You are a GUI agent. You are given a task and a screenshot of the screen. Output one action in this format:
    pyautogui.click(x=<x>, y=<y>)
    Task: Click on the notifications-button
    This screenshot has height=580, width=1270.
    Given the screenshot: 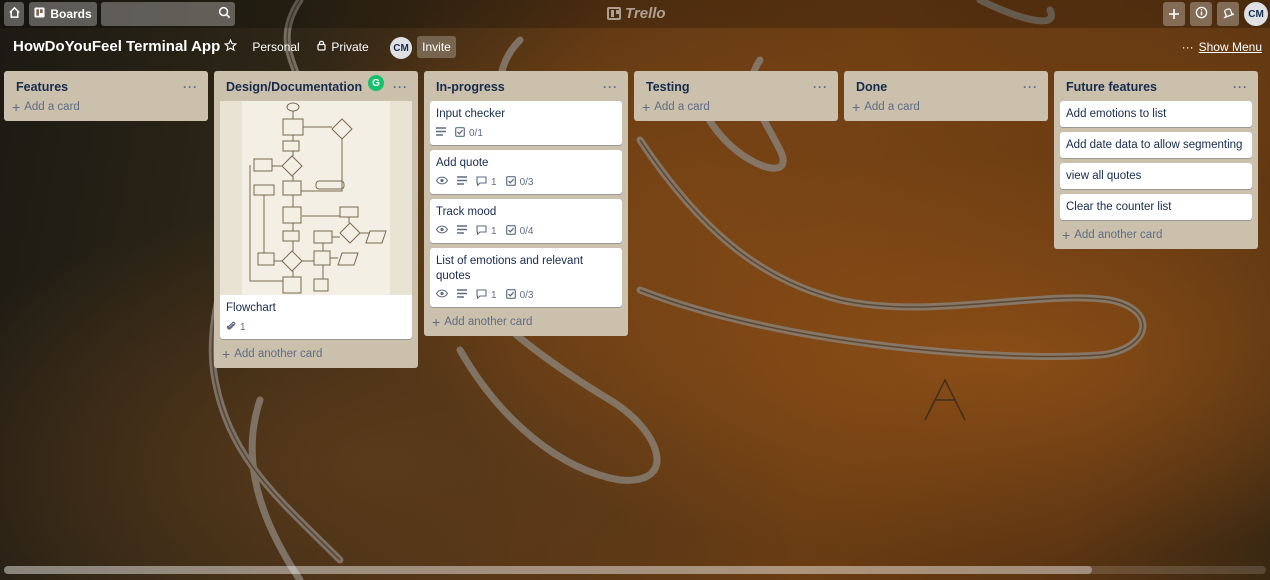 What is the action you would take?
    pyautogui.click(x=1228, y=14)
    